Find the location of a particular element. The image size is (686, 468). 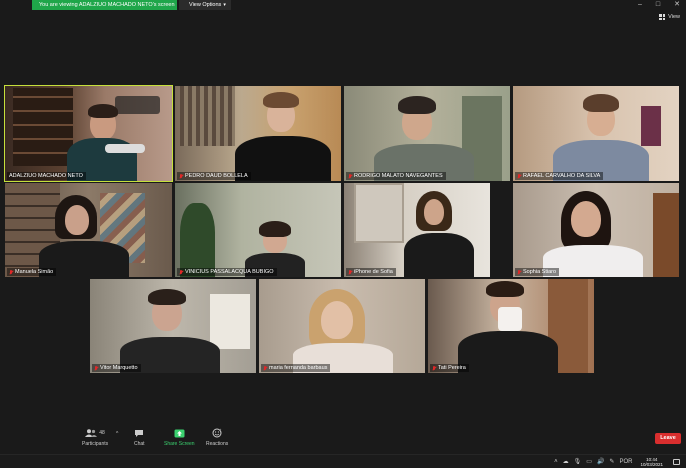

participant-name-tag: Manuela Simão is located at coordinates (32, 272).